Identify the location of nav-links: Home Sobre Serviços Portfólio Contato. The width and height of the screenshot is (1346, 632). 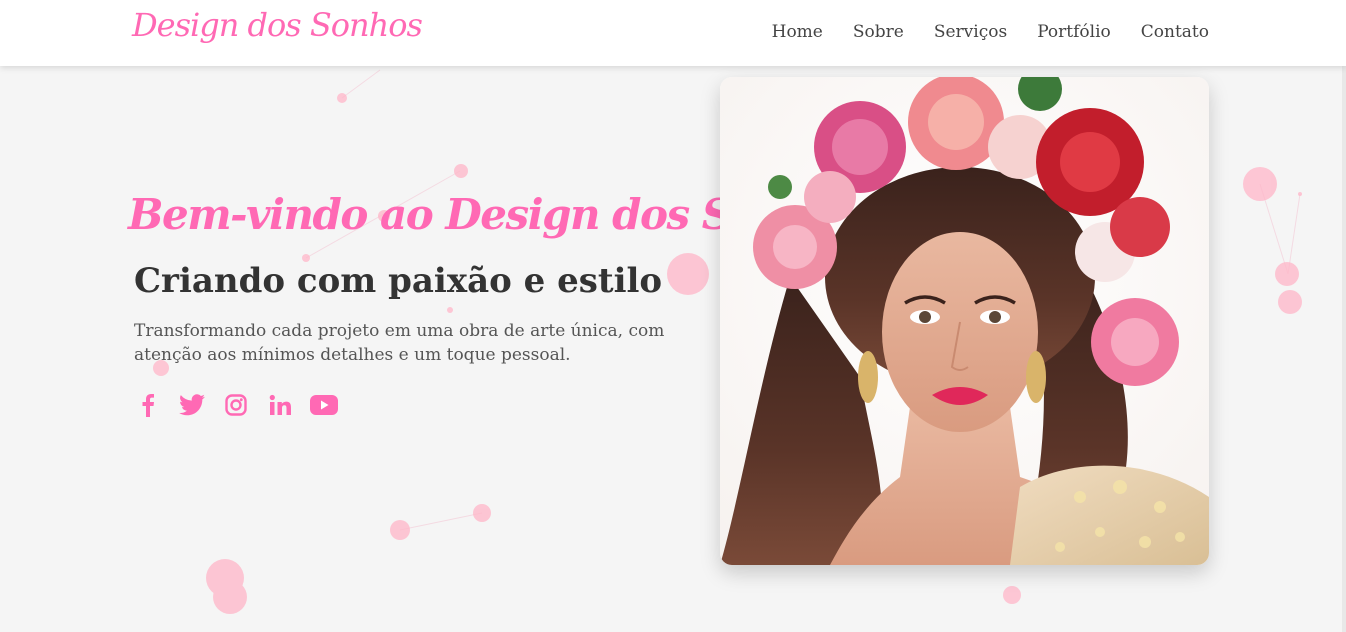
(990, 32).